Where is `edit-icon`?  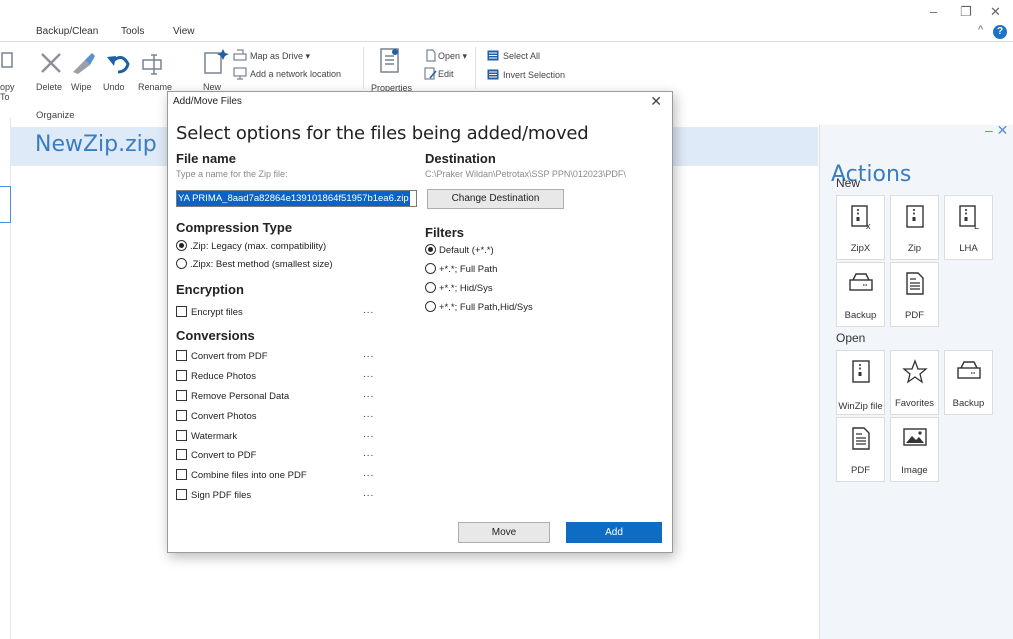 edit-icon is located at coordinates (430, 73).